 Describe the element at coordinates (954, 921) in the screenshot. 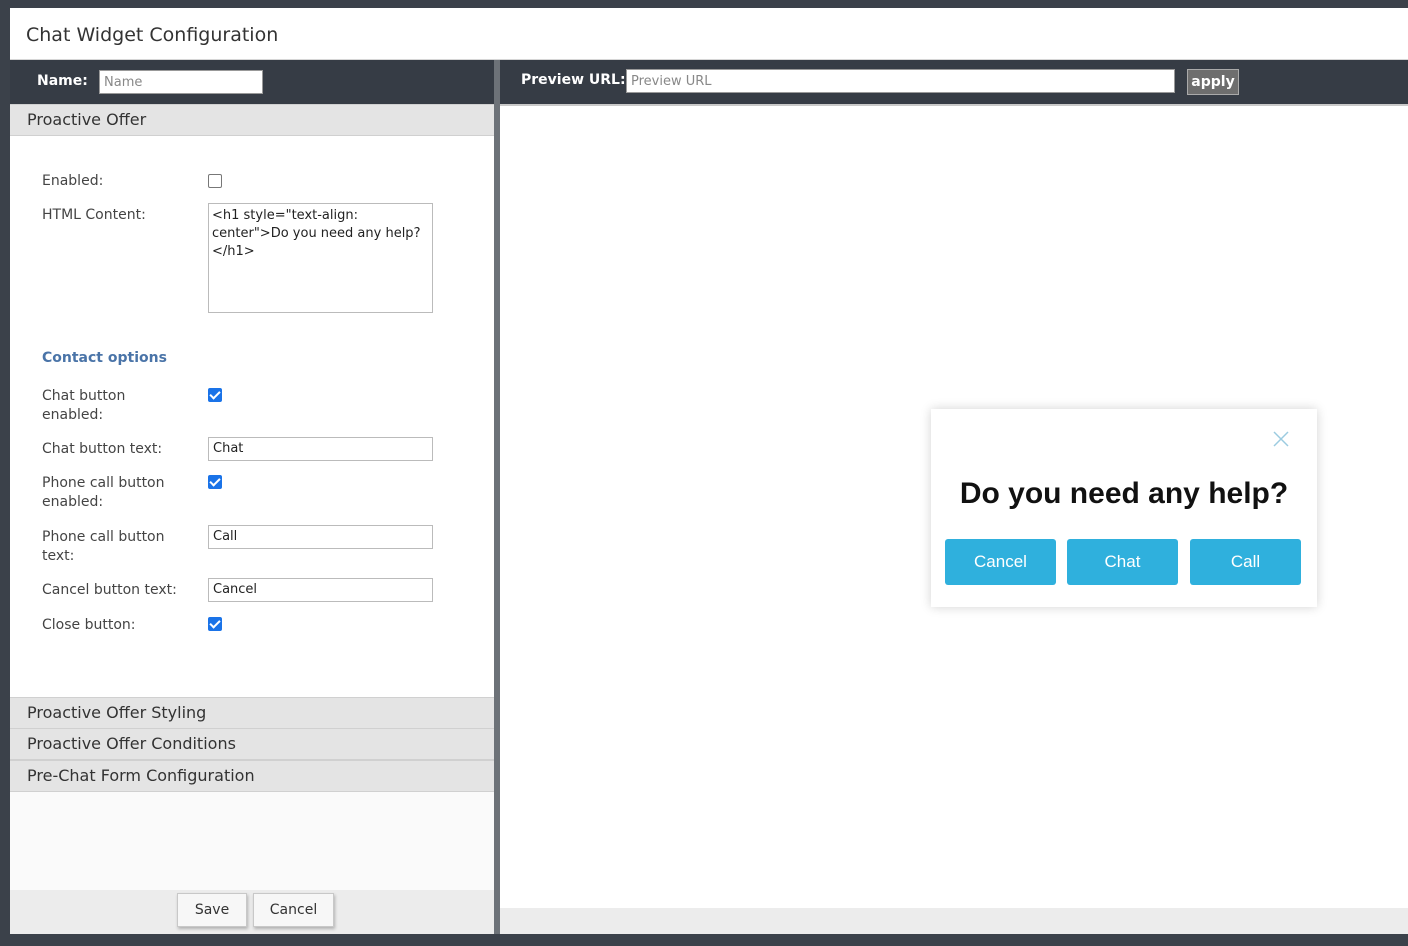

I see `preview-scrollbar` at that location.